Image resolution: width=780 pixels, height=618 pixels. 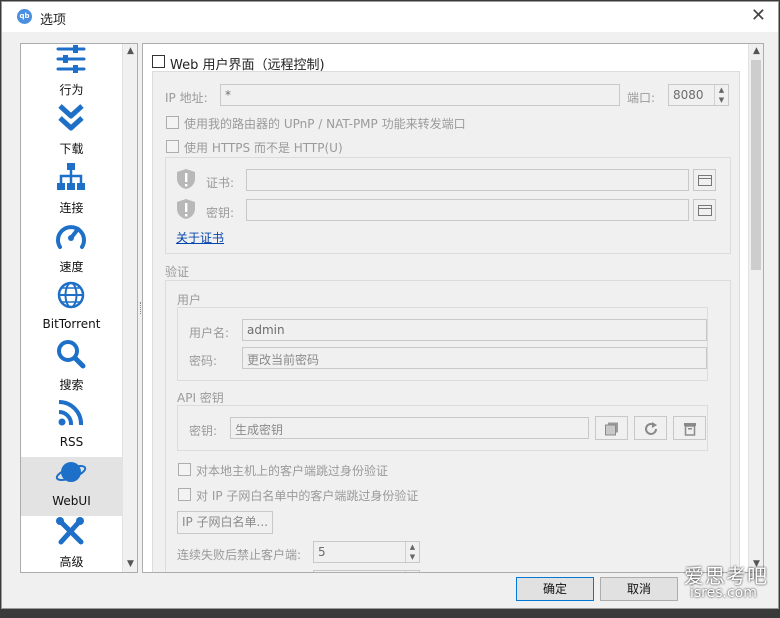 I want to click on content-scrollbar: ▲ ▼, so click(x=755, y=308).